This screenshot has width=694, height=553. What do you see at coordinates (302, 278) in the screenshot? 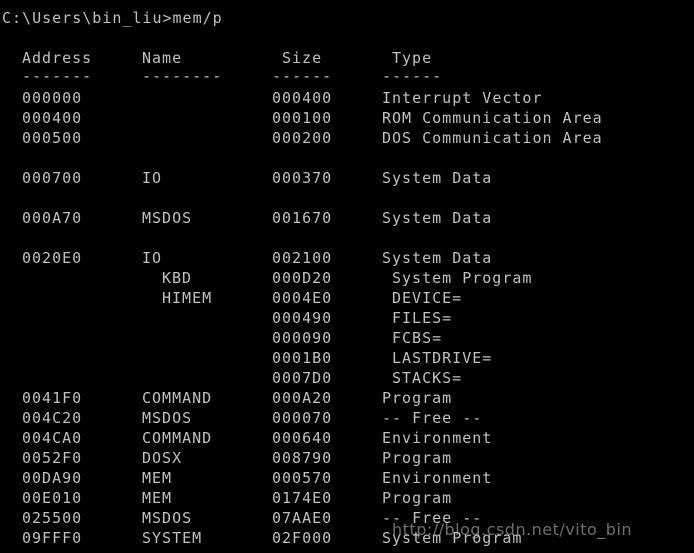
I see `cell-size: 000D20` at bounding box center [302, 278].